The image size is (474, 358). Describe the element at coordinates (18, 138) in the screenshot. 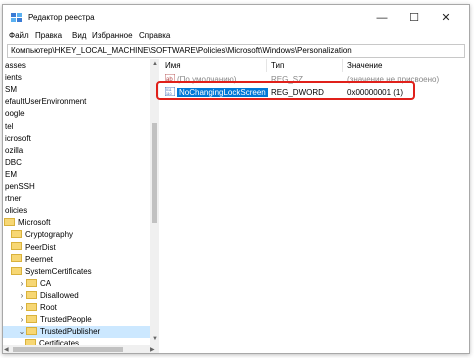

I see `tree-item-label: icrosoft` at that location.